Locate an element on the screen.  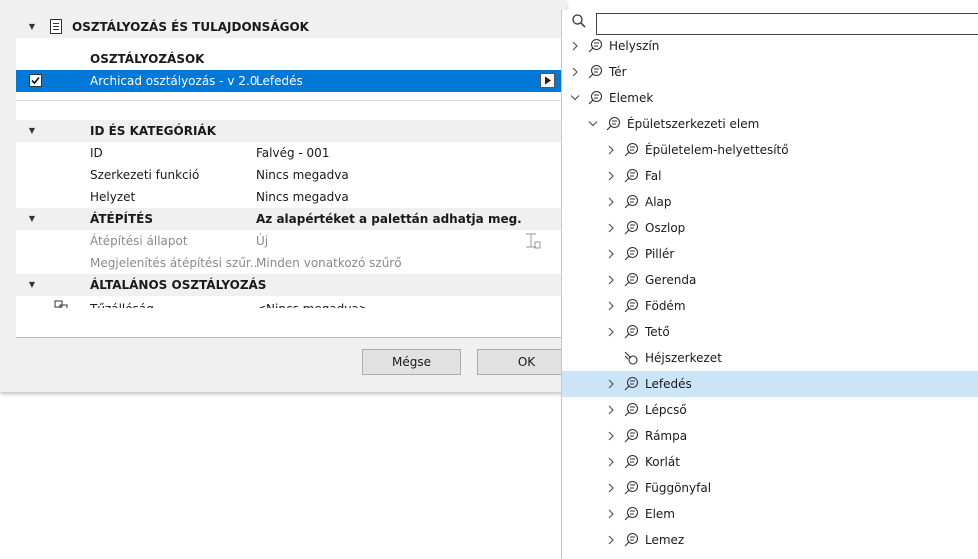
tree-item: Elemek is located at coordinates (770, 98).